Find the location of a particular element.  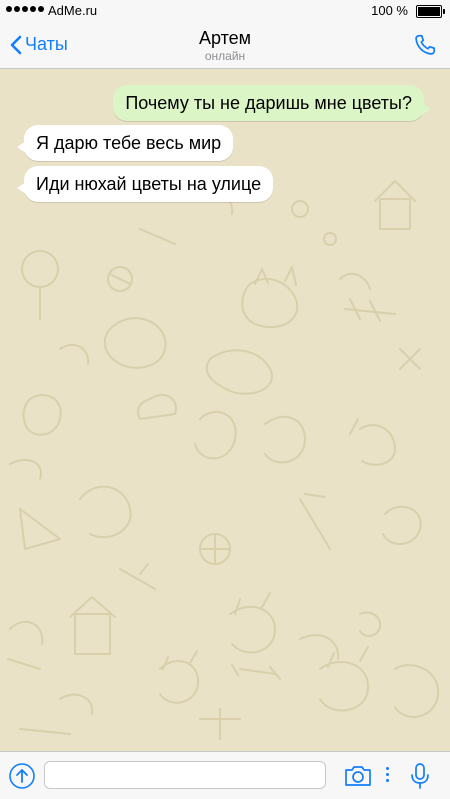

contact-name: Артем is located at coordinates (225, 38).